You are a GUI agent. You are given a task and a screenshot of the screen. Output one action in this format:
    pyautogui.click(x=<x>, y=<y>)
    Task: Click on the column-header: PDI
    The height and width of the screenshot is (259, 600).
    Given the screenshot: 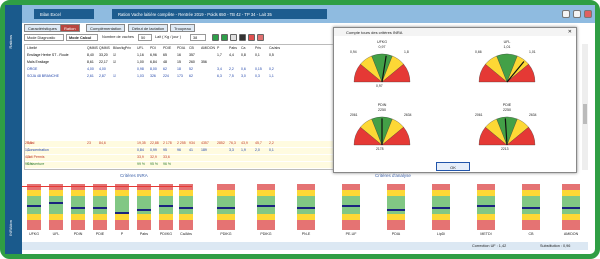 What is the action you would take?
    pyautogui.click(x=153, y=48)
    